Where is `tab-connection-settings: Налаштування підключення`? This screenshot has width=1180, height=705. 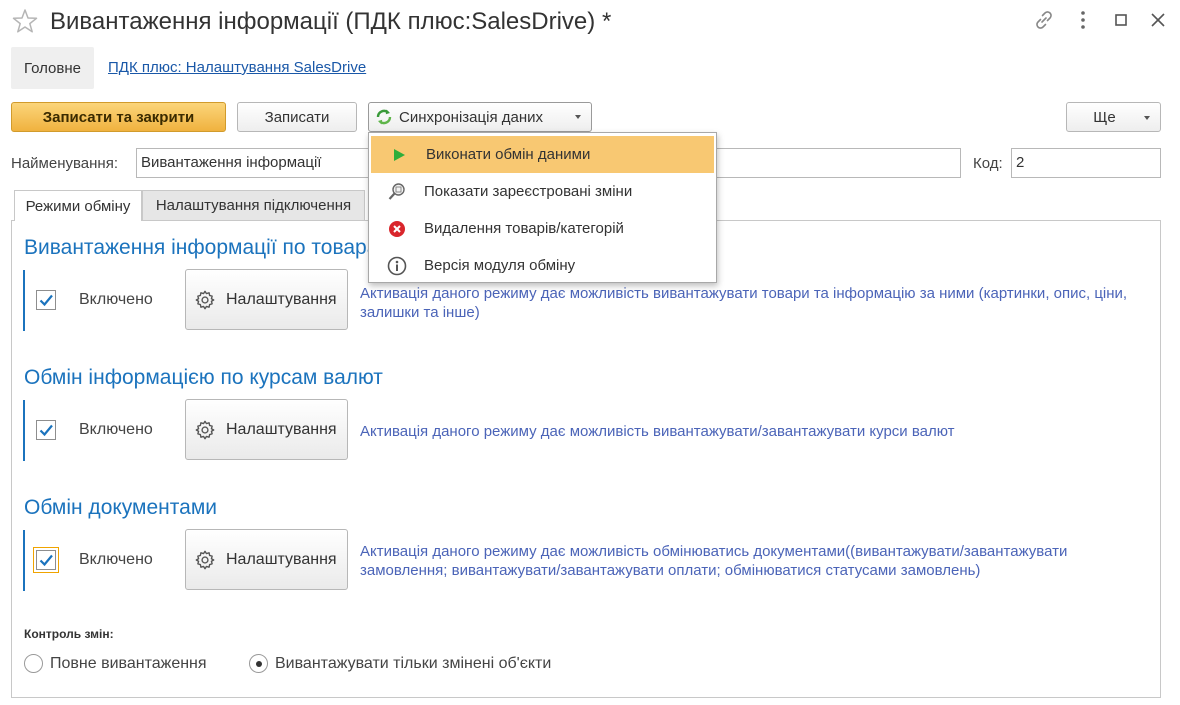
tab-connection-settings: Налаштування підключення is located at coordinates (253, 205).